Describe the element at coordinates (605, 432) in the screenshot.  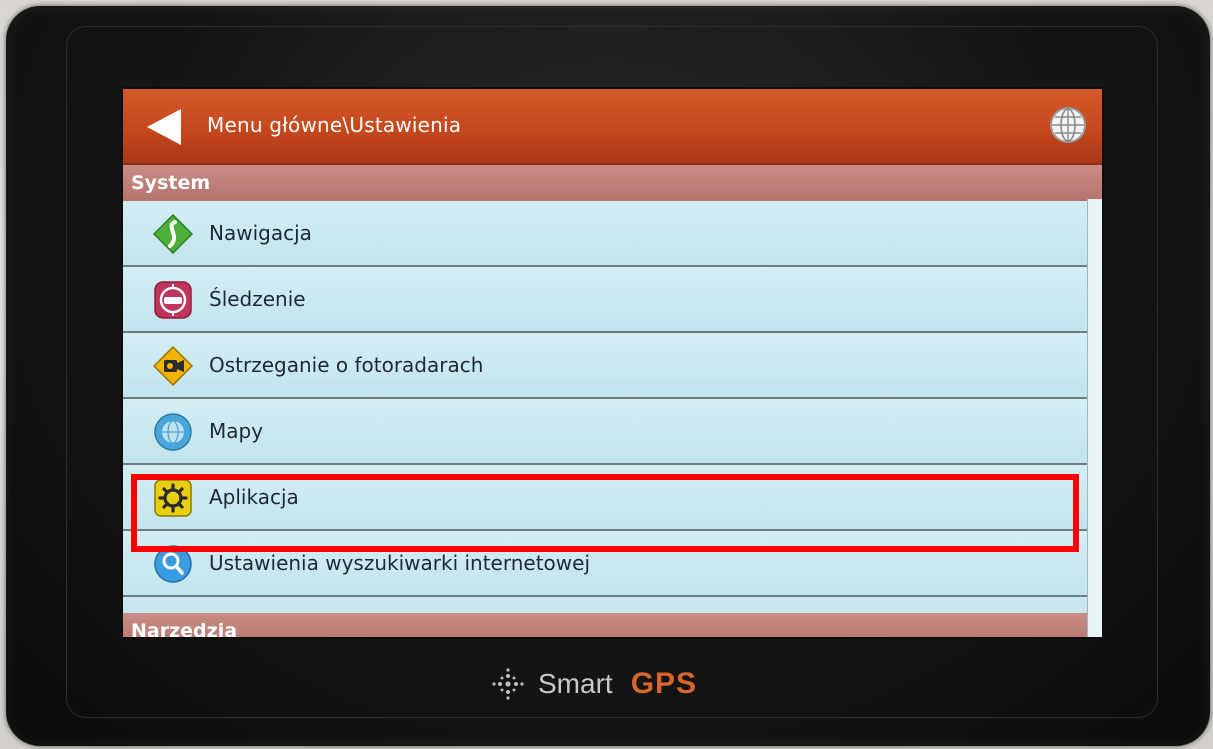
I see `menu-item-mapy: Mapy` at that location.